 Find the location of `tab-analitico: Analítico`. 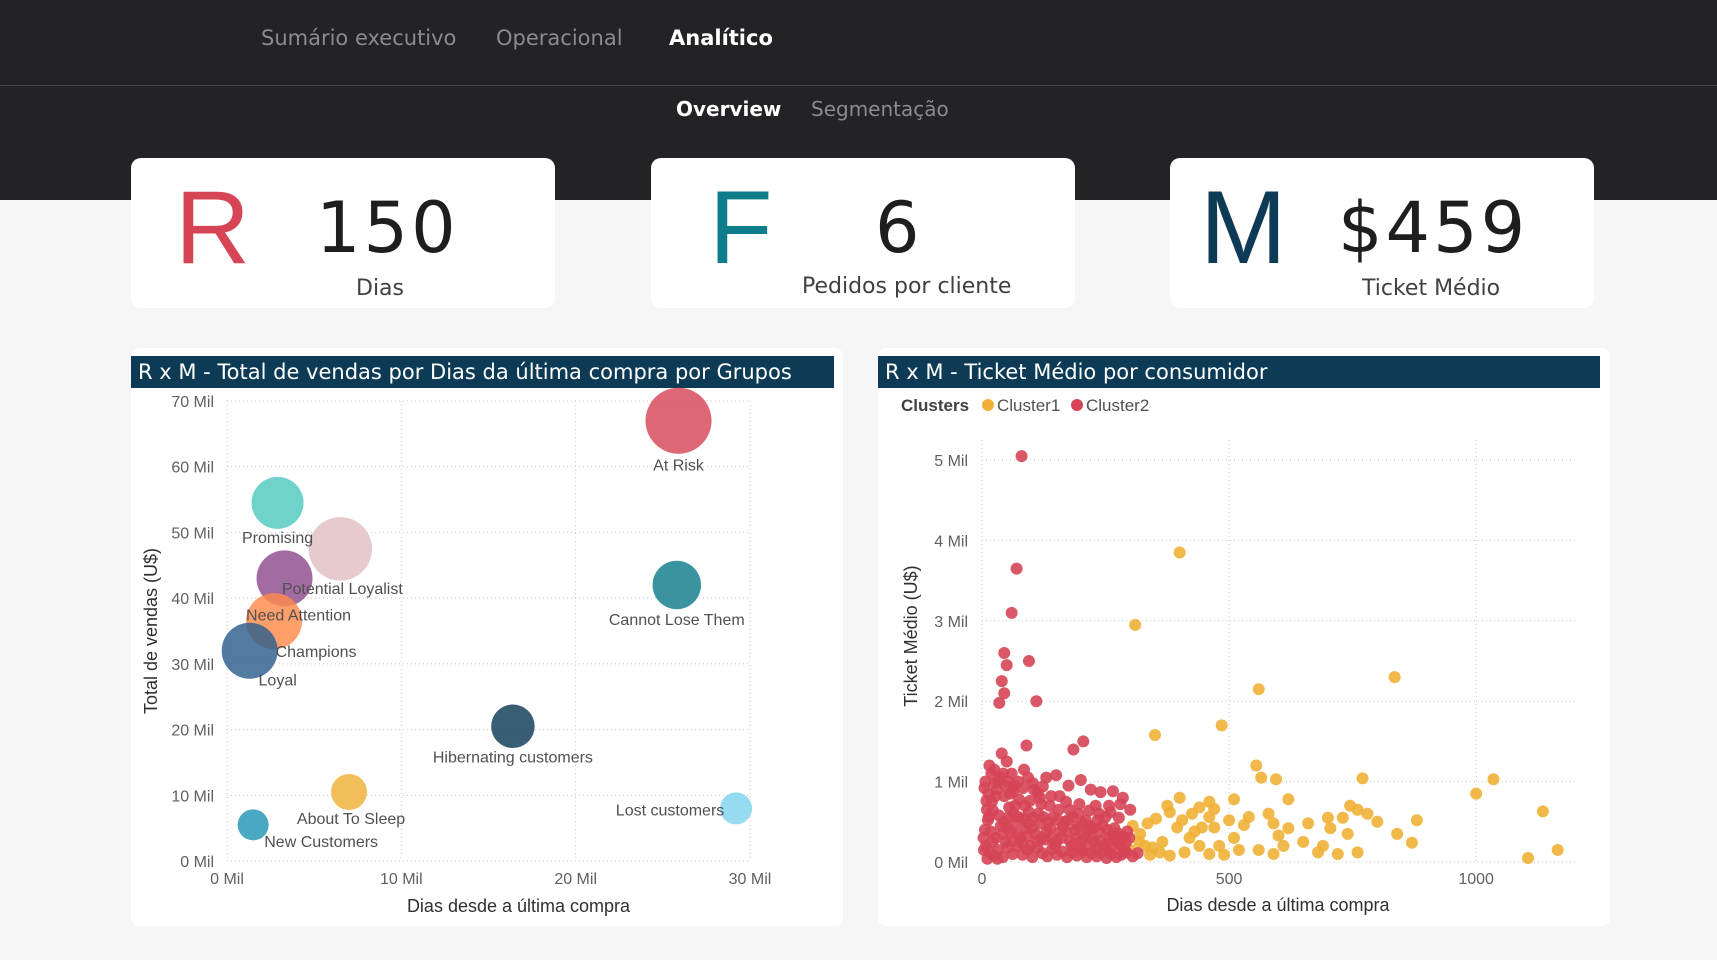

tab-analitico: Analítico is located at coordinates (721, 41).